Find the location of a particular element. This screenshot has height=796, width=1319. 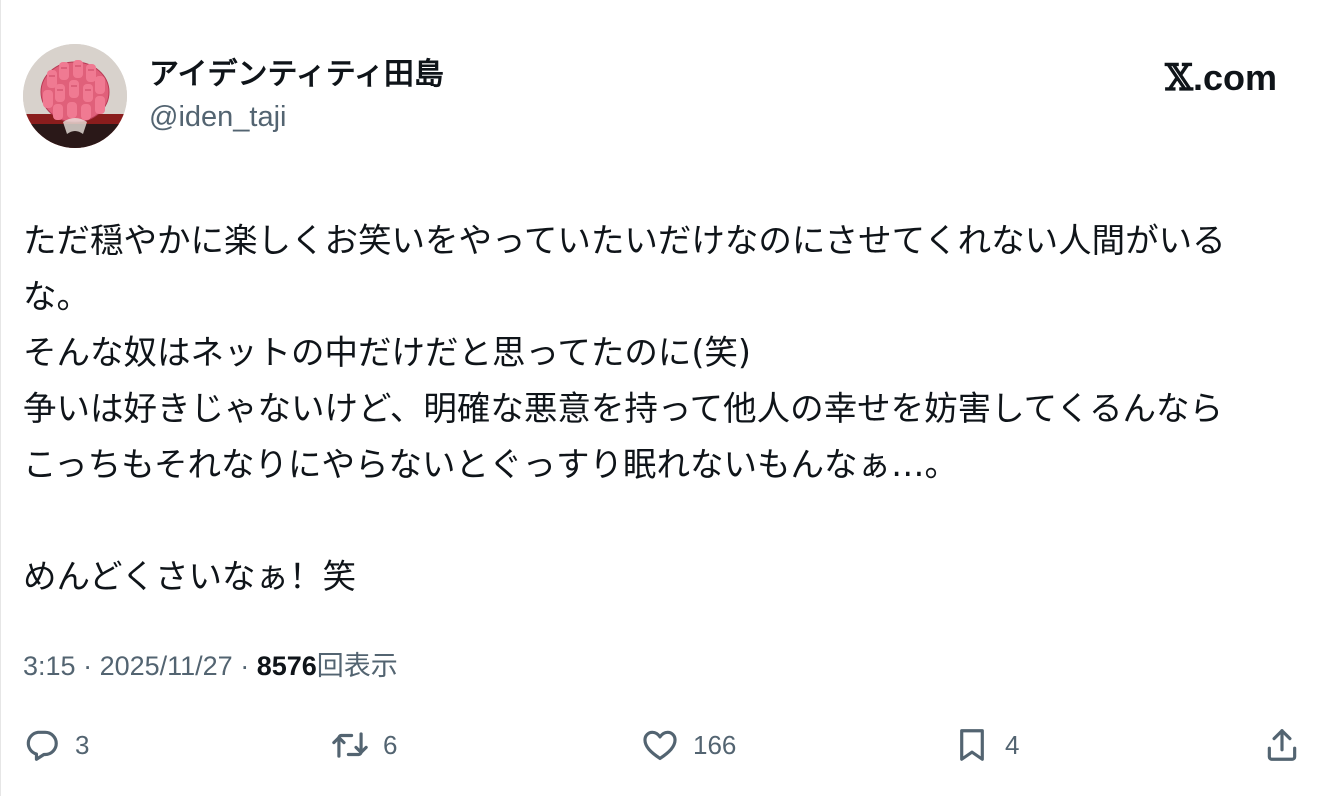

reply-count: 3 is located at coordinates (82, 744).